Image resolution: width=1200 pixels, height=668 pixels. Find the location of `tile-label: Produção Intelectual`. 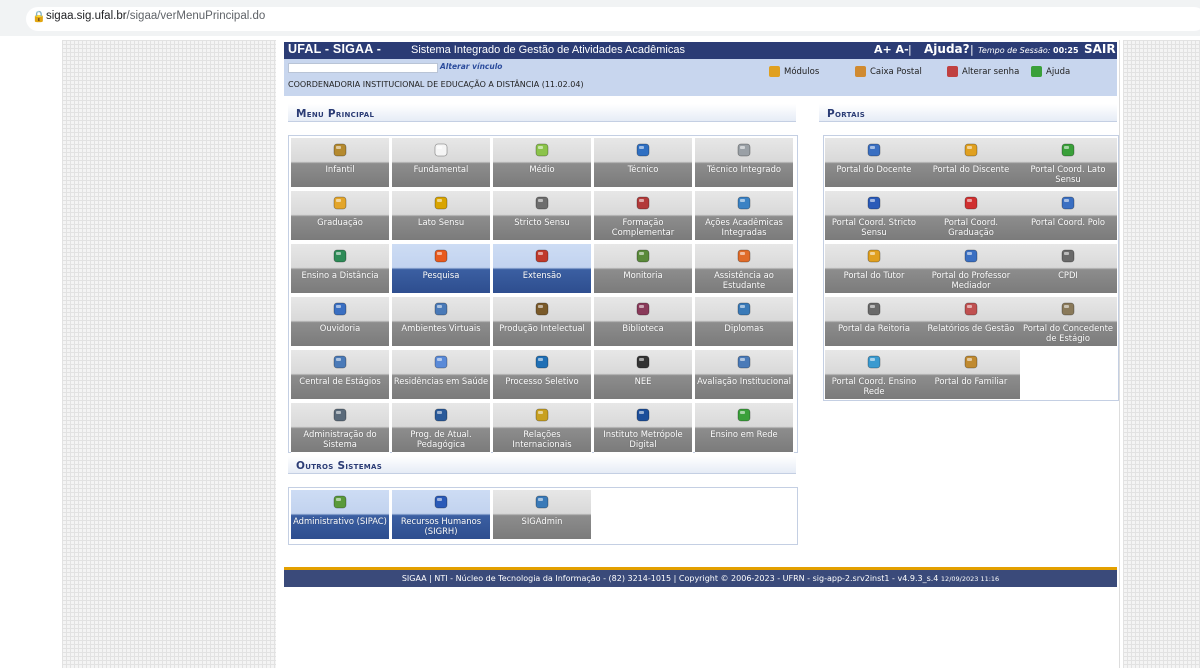

tile-label: Produção Intelectual is located at coordinates (542, 328).